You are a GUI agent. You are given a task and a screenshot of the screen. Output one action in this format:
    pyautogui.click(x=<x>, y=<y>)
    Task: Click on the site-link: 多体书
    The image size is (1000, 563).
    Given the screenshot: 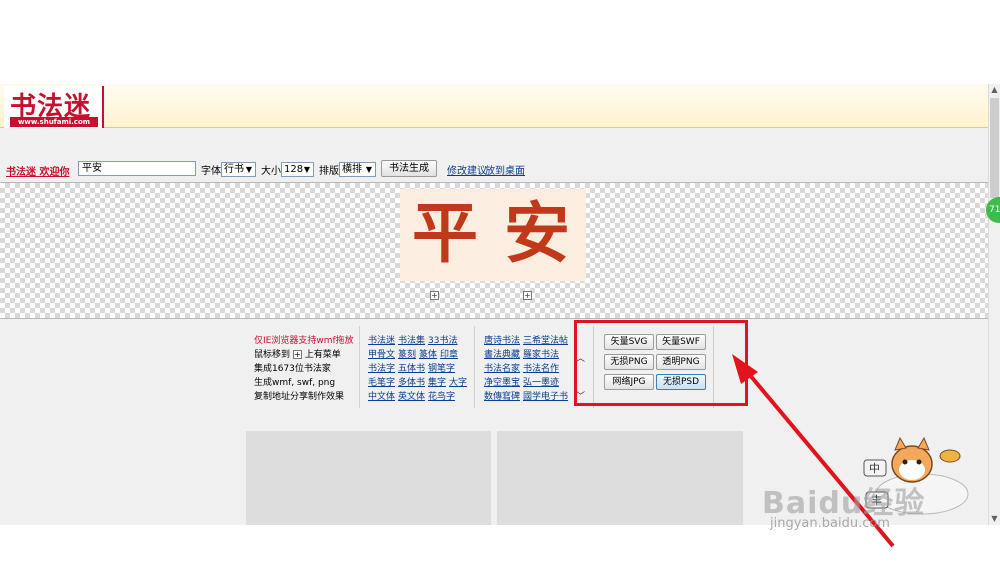 What is the action you would take?
    pyautogui.click(x=411, y=383)
    